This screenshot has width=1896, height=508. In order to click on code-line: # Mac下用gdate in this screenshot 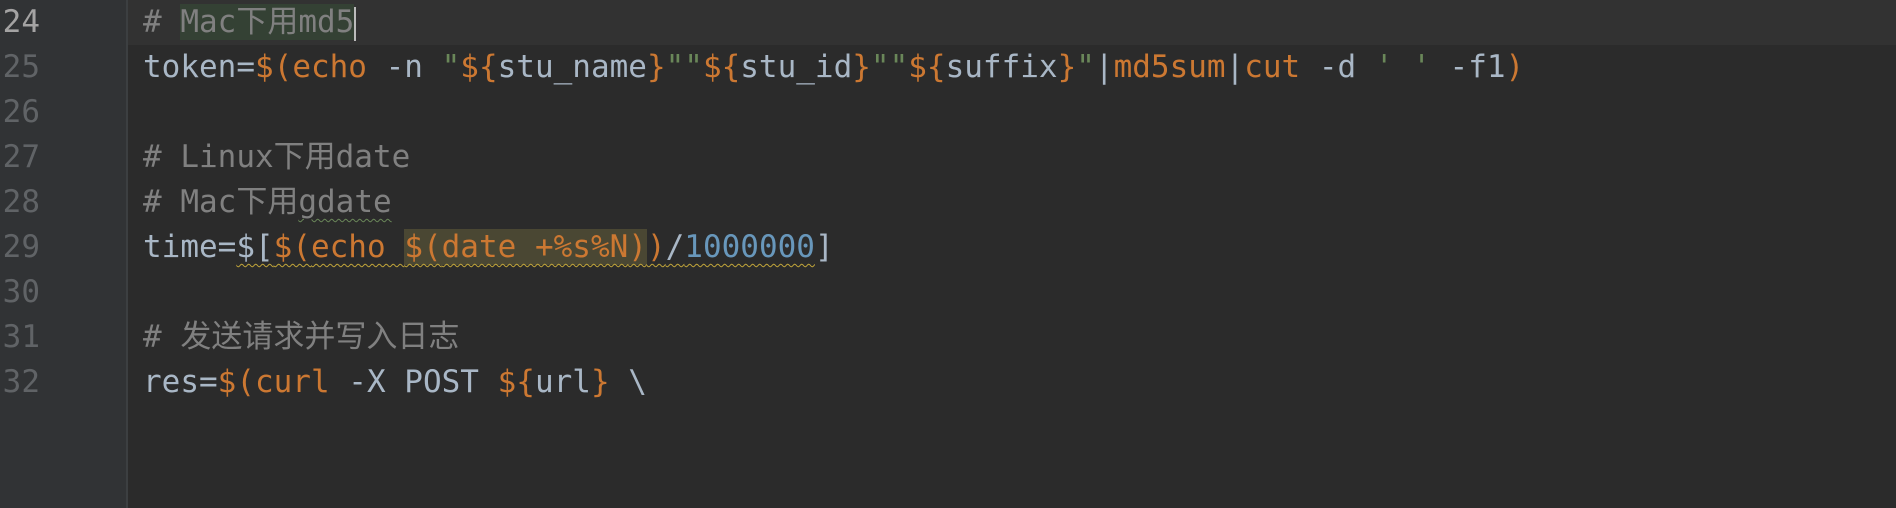, I will do `click(267, 202)`.